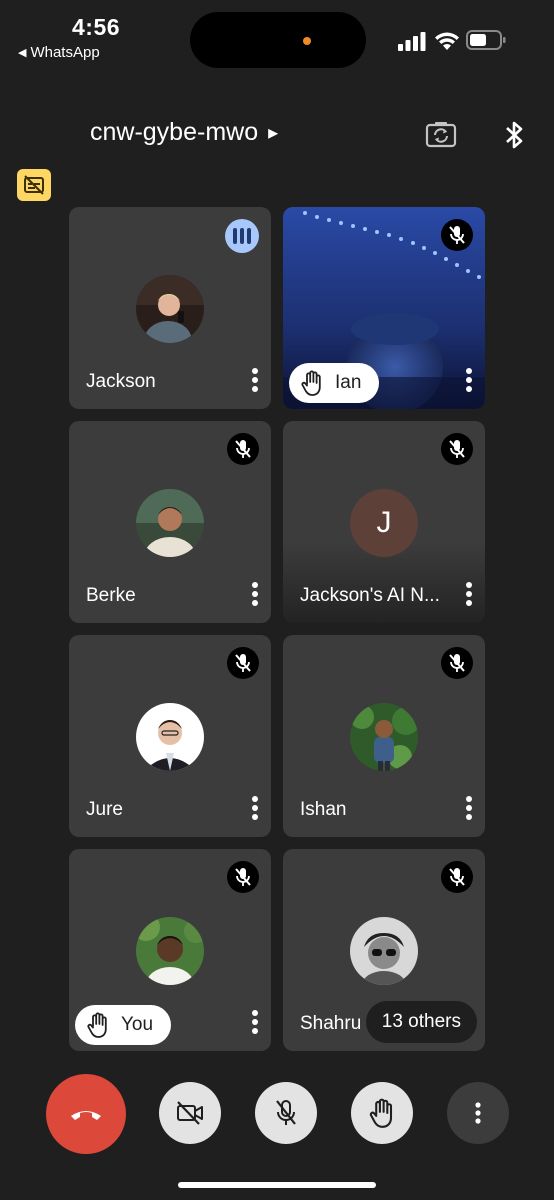 The image size is (554, 1200). I want to click on participant-name: Ian, so click(348, 382).